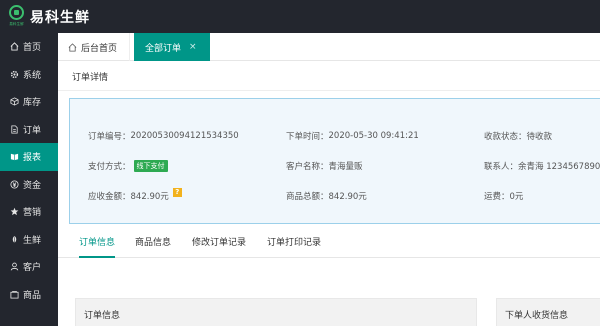 This screenshot has height=326, width=600. I want to click on tab-all-orders: 全部订单 ×, so click(172, 47).